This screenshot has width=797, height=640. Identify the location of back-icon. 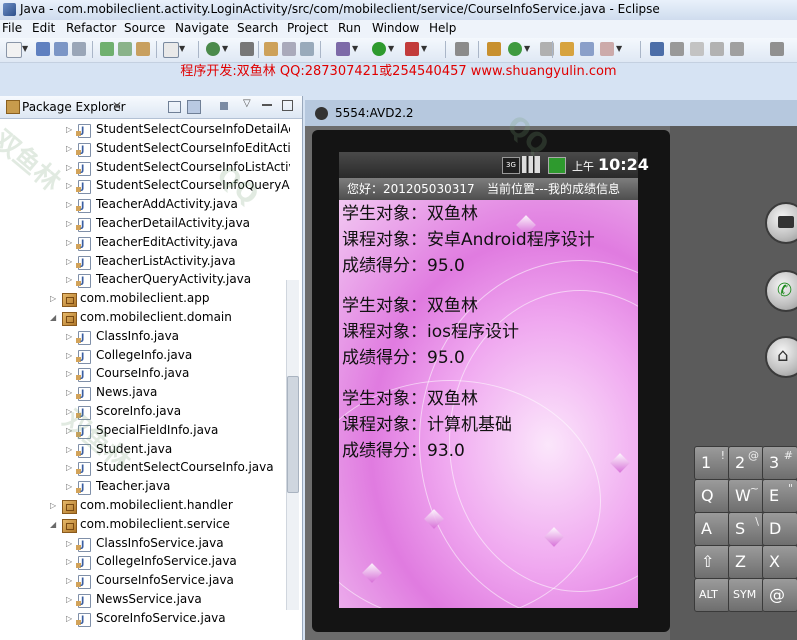
(737, 49).